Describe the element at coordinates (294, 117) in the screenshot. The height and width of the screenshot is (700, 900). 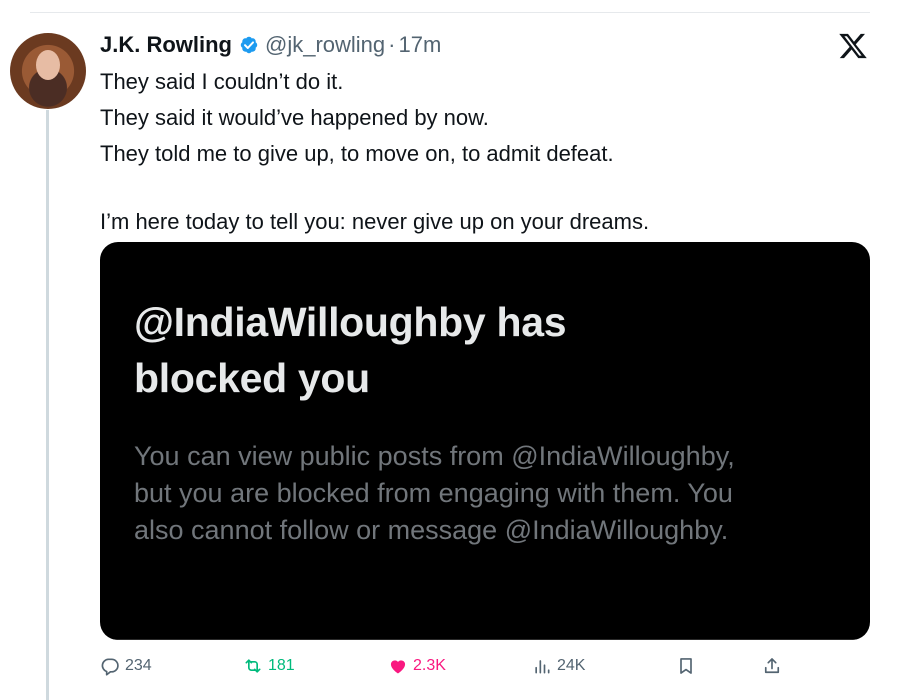
I see `tweet-line: They said it would’ve happened by now.` at that location.